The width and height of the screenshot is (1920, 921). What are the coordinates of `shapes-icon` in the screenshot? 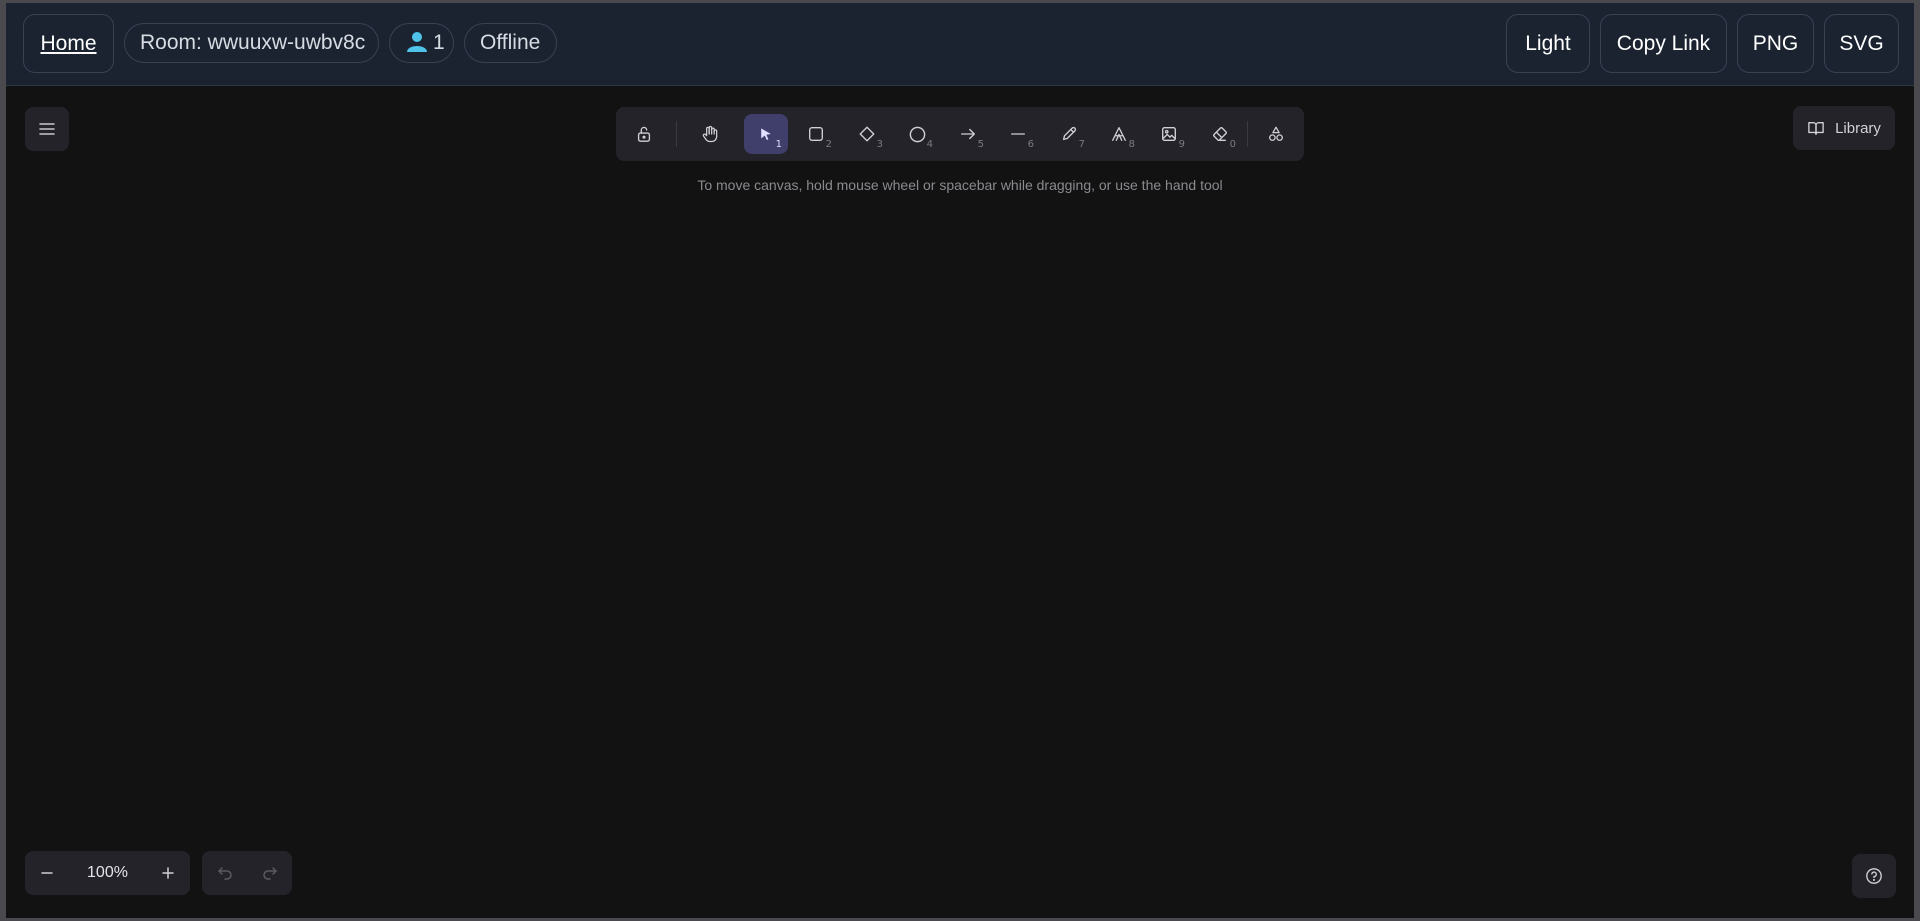 It's located at (1276, 134).